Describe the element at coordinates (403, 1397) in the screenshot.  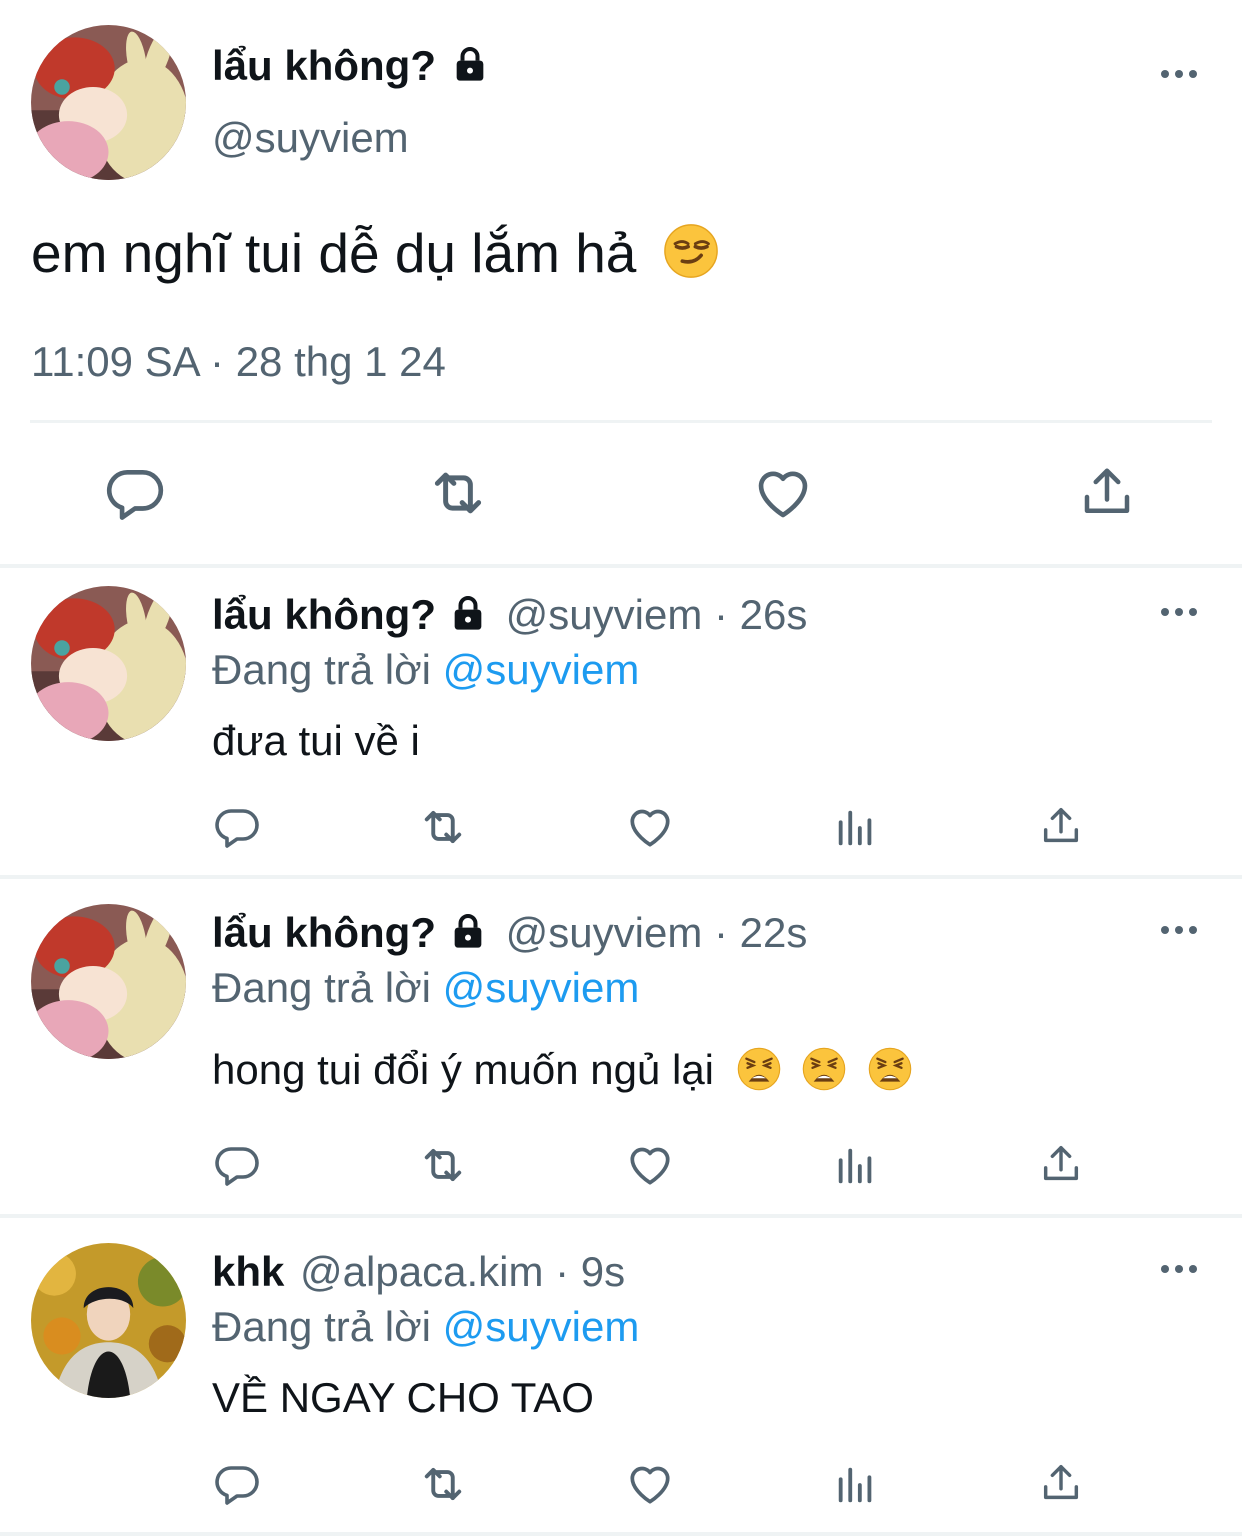
I see `tweet-text: VỀ NGAY CHO TAO` at that location.